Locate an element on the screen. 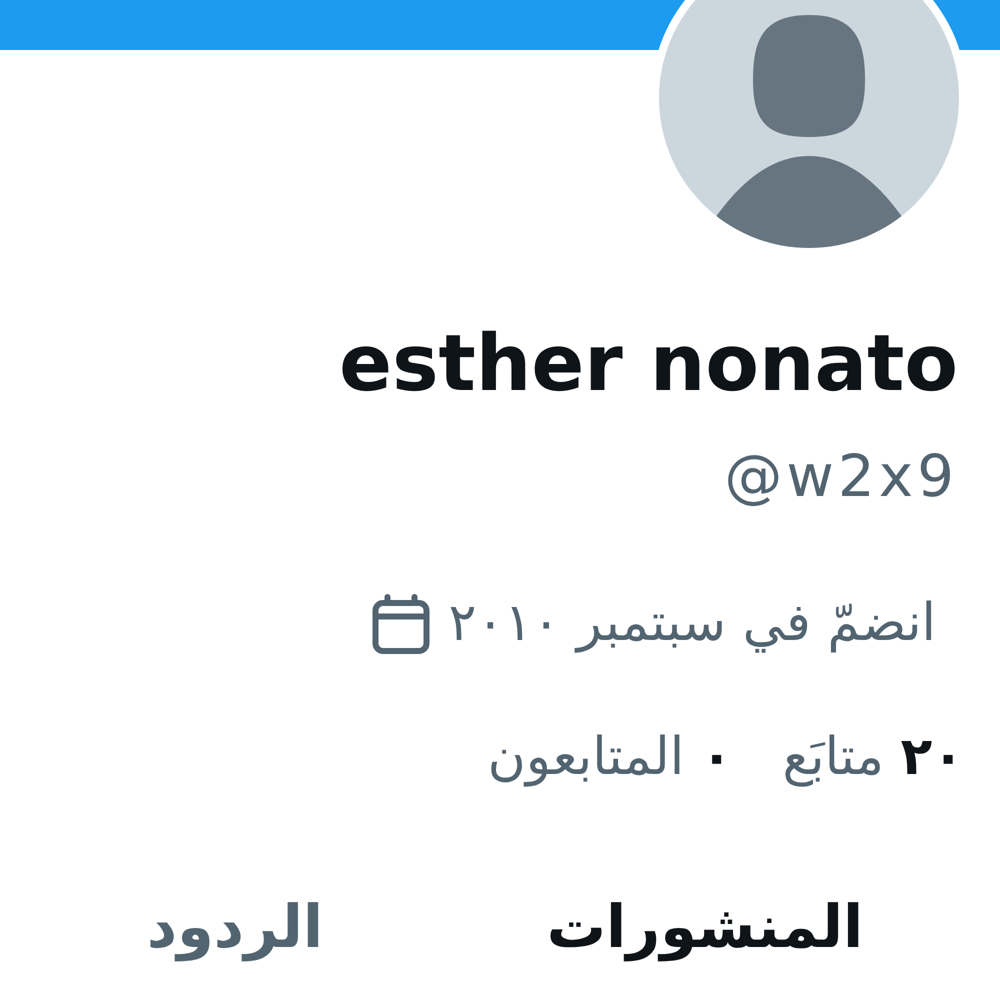  profile-handle: @w2x9 is located at coordinates (841, 477).